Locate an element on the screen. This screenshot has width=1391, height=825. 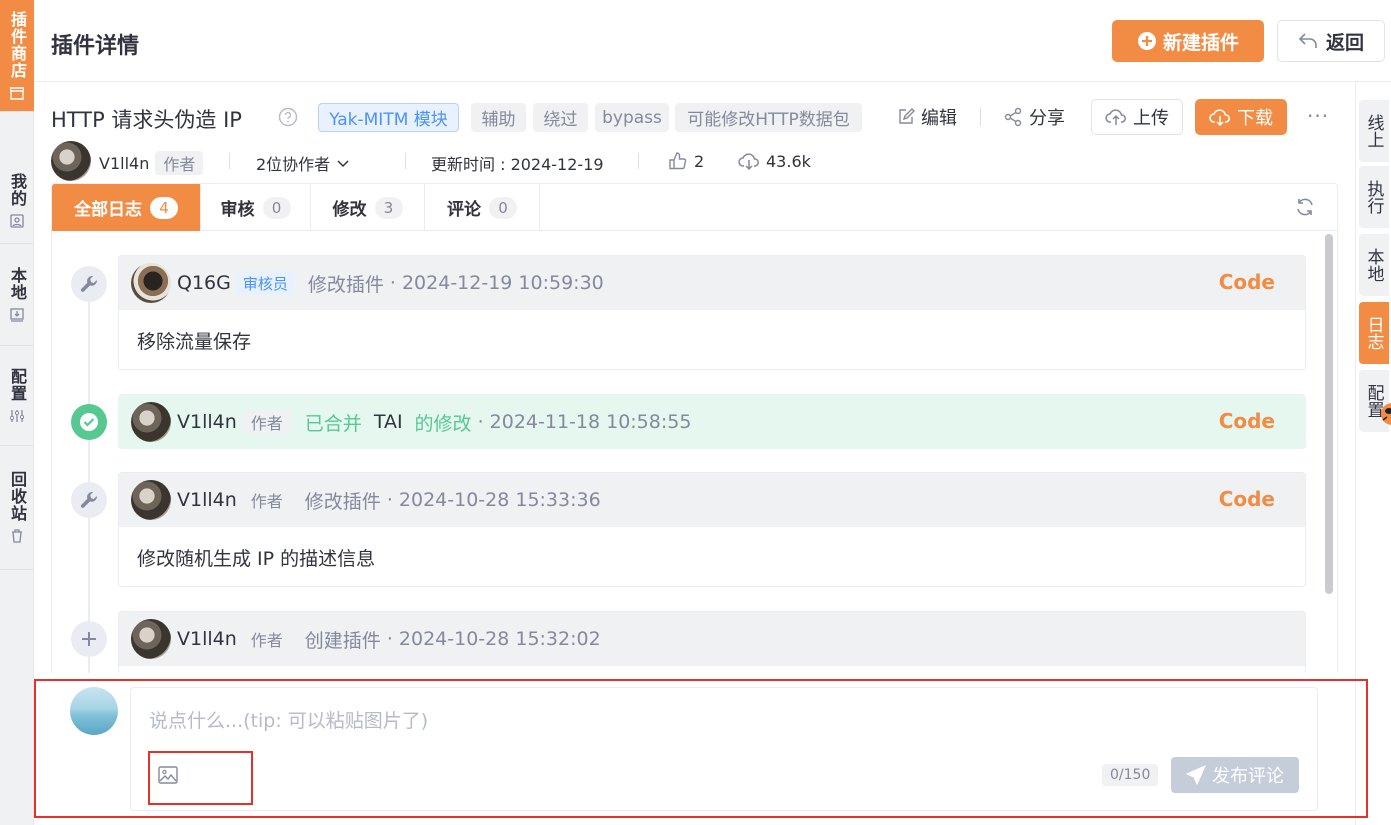
edit-icon is located at coordinates (907, 116).